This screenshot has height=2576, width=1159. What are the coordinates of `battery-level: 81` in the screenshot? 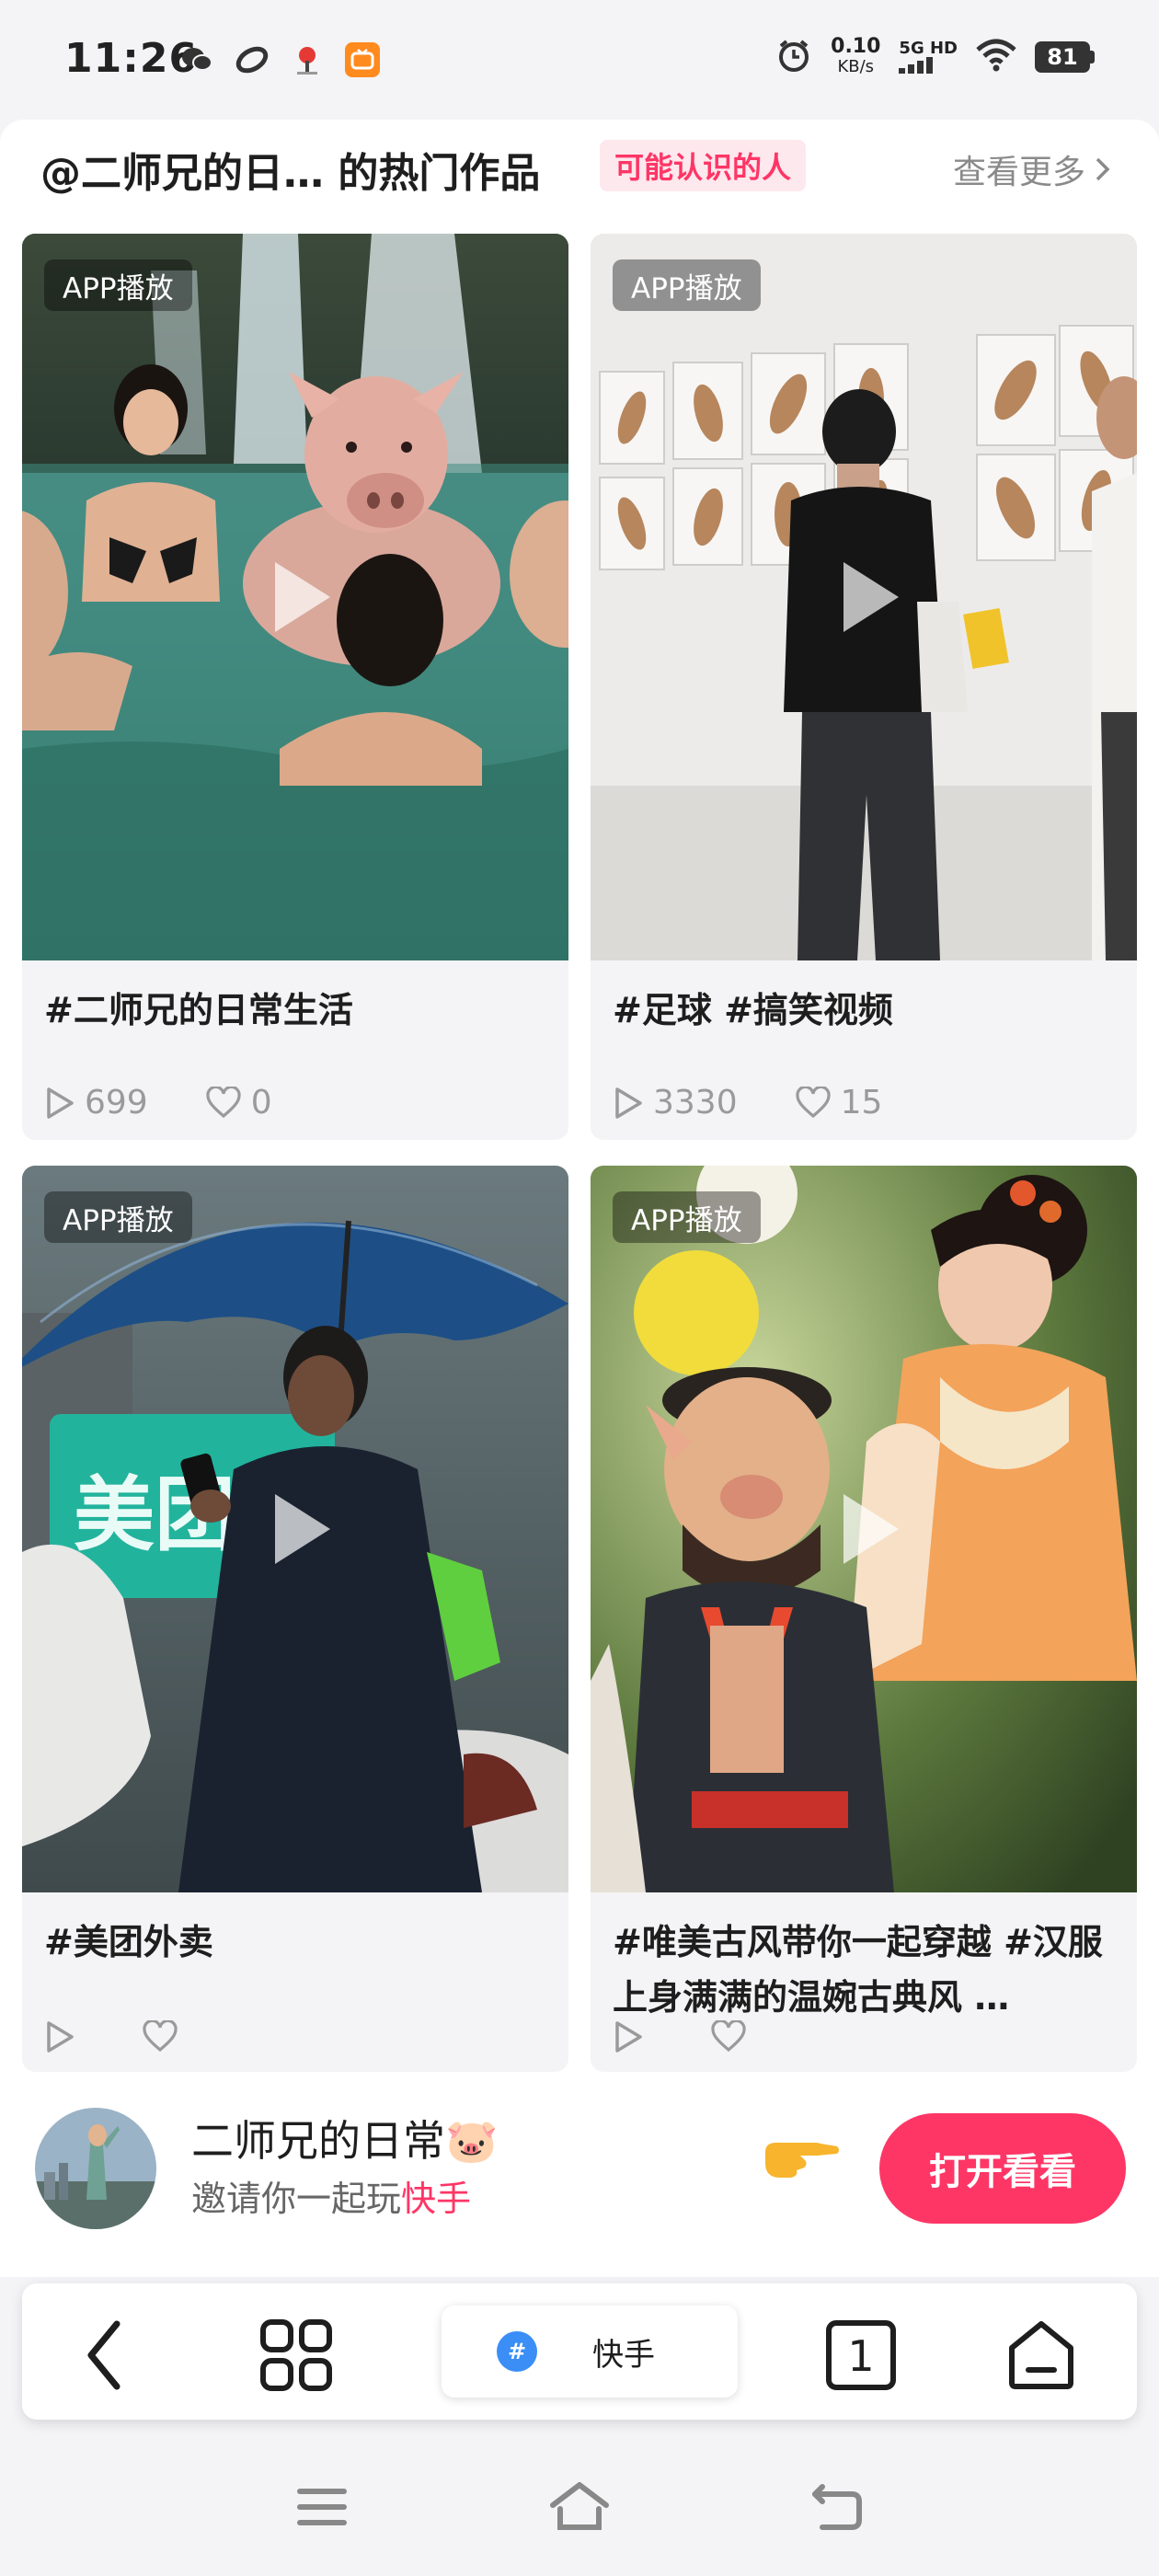 It's located at (1062, 57).